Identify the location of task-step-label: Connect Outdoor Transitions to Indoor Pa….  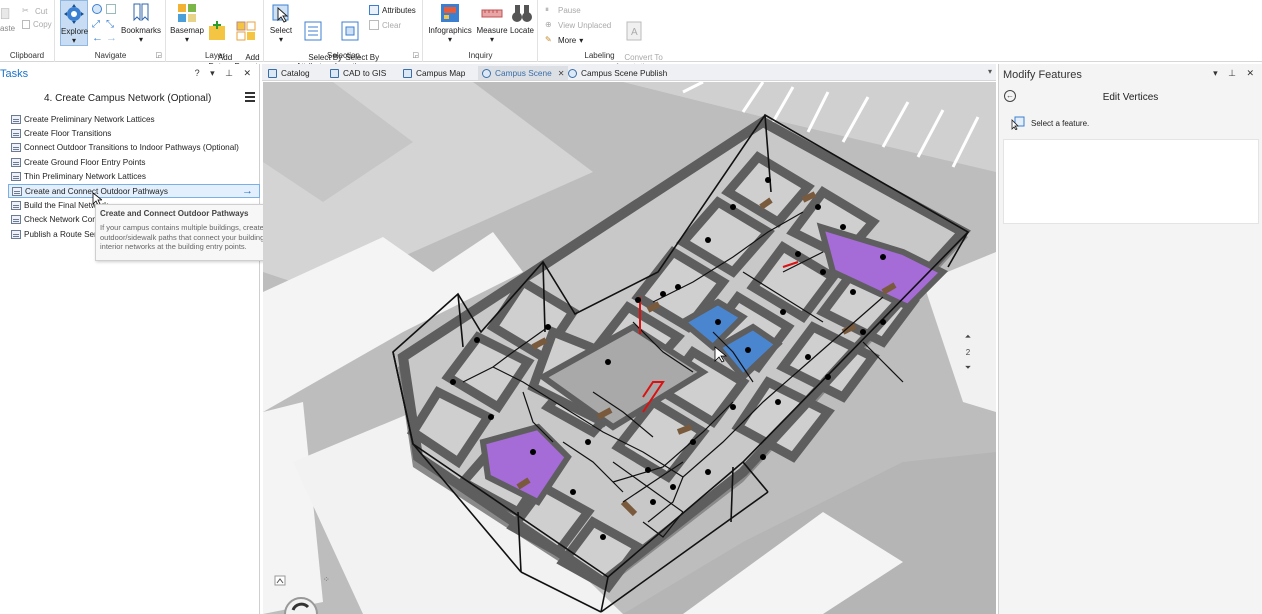
(131, 148).